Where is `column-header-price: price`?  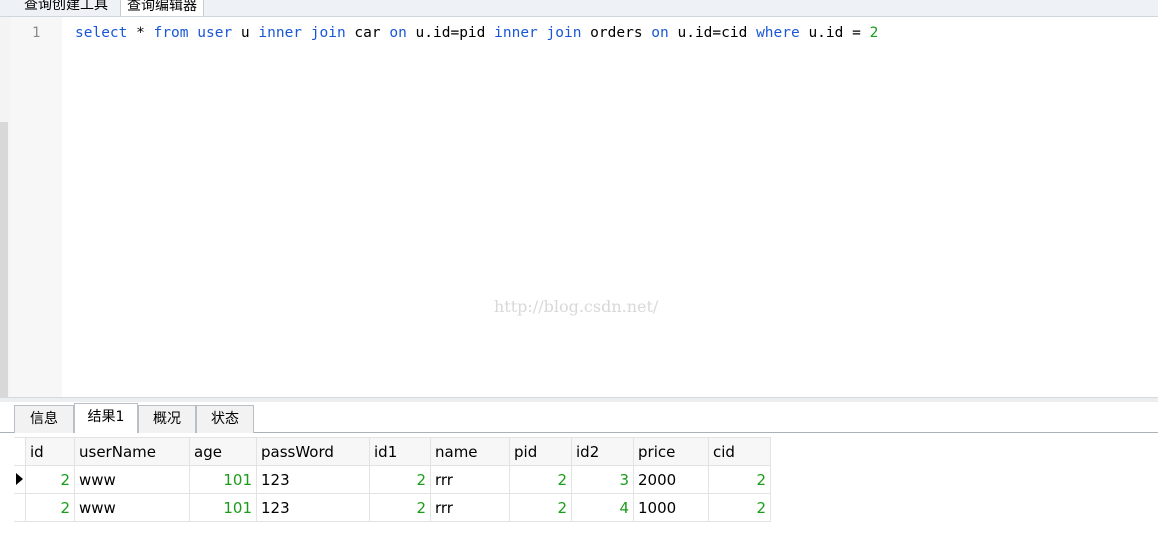 column-header-price: price is located at coordinates (671, 451).